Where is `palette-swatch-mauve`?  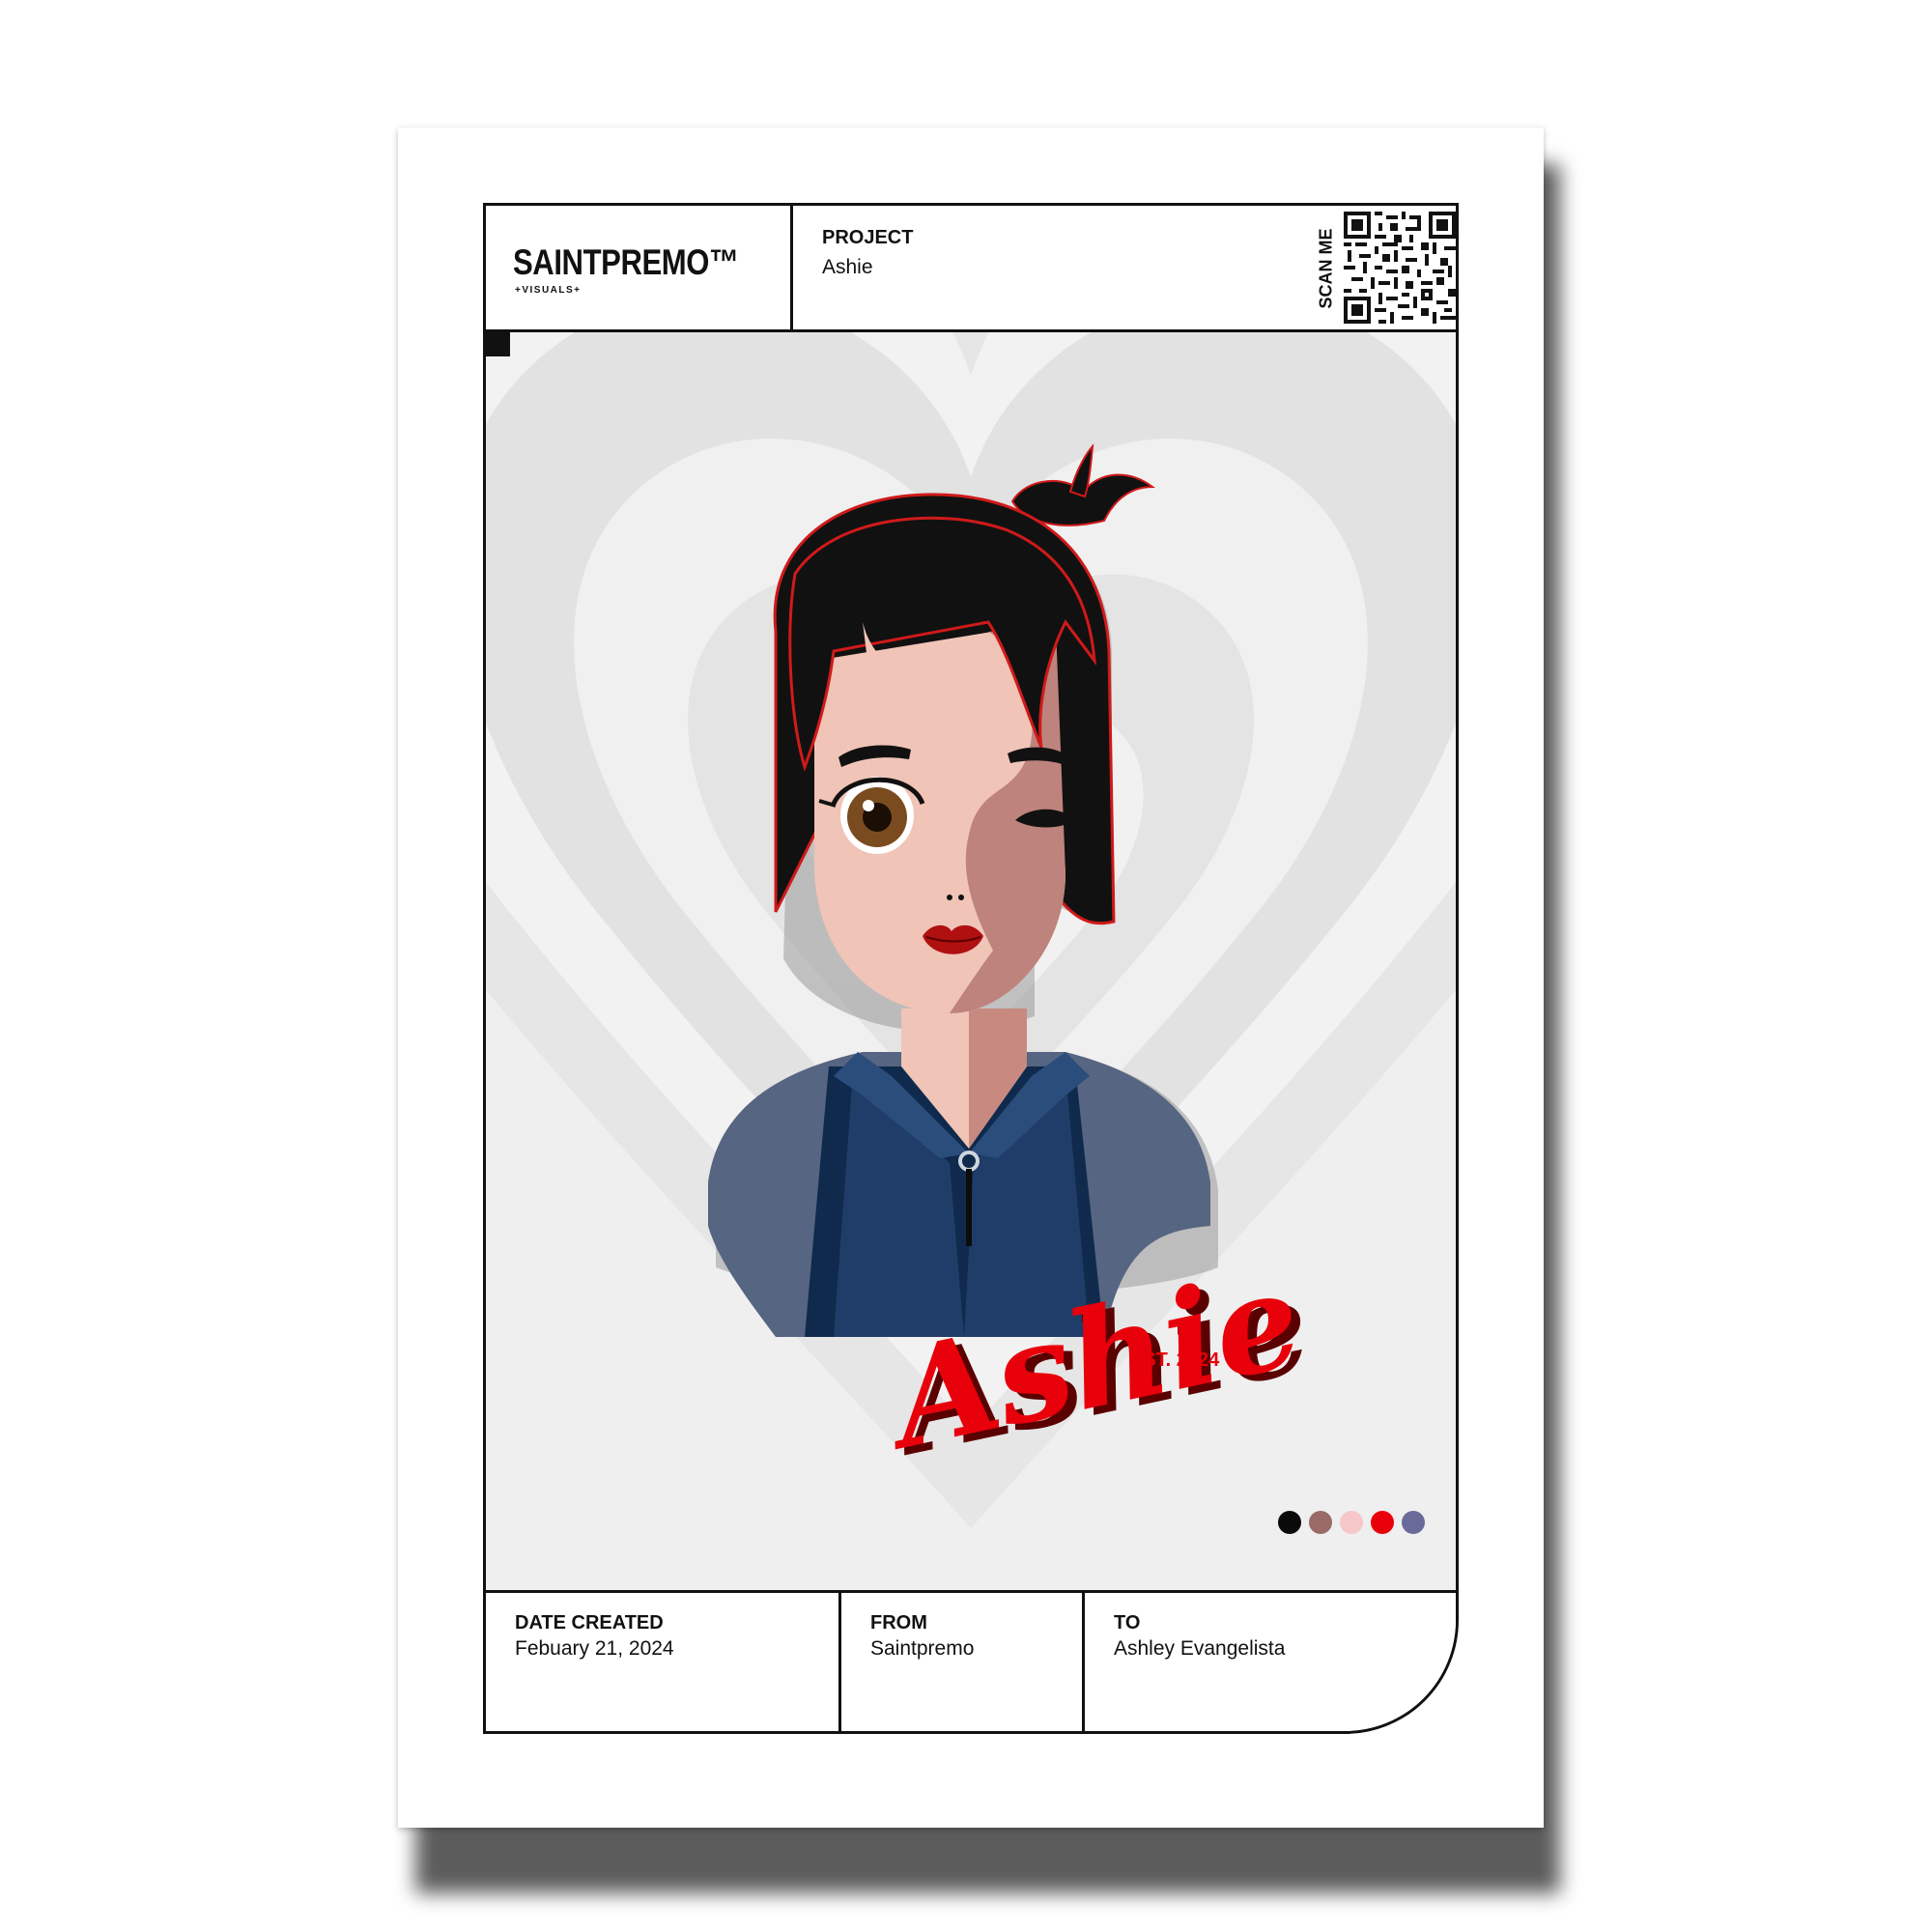 palette-swatch-mauve is located at coordinates (1320, 1522).